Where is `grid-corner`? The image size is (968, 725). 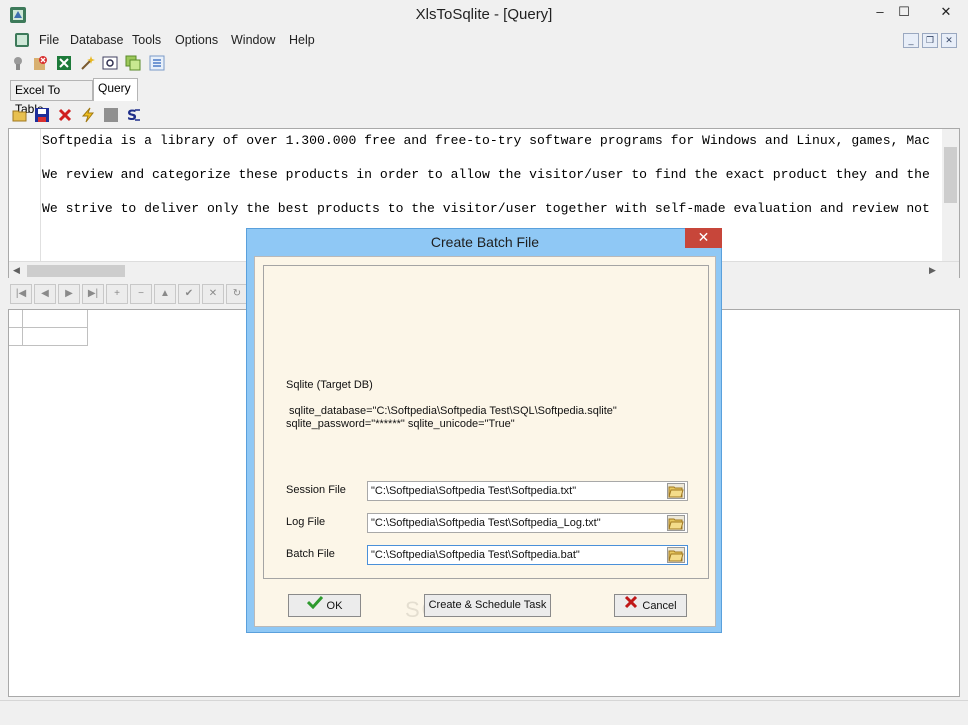
grid-corner is located at coordinates (16, 319).